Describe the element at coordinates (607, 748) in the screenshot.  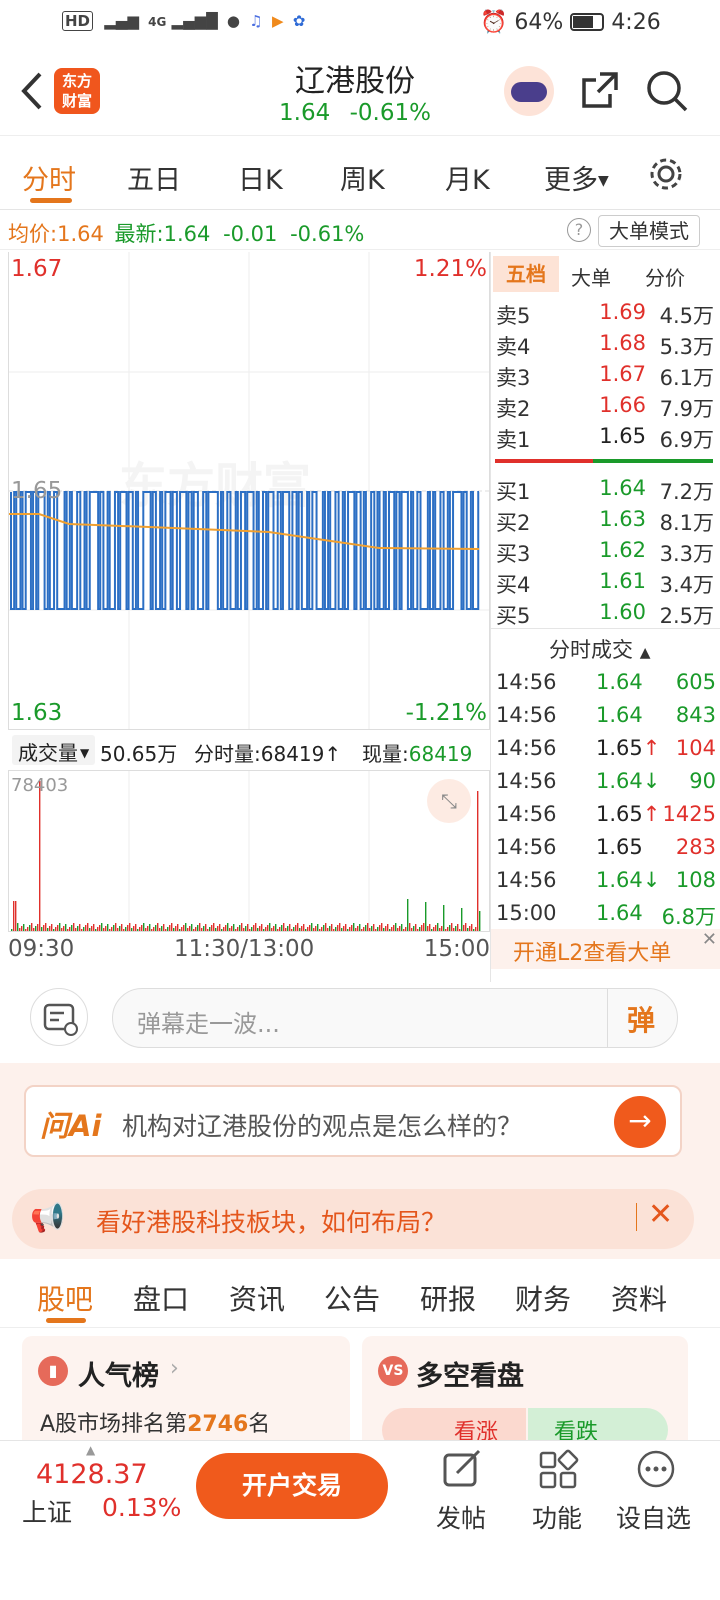
I see `trade-row: 14:56 1.65↑ 104` at that location.